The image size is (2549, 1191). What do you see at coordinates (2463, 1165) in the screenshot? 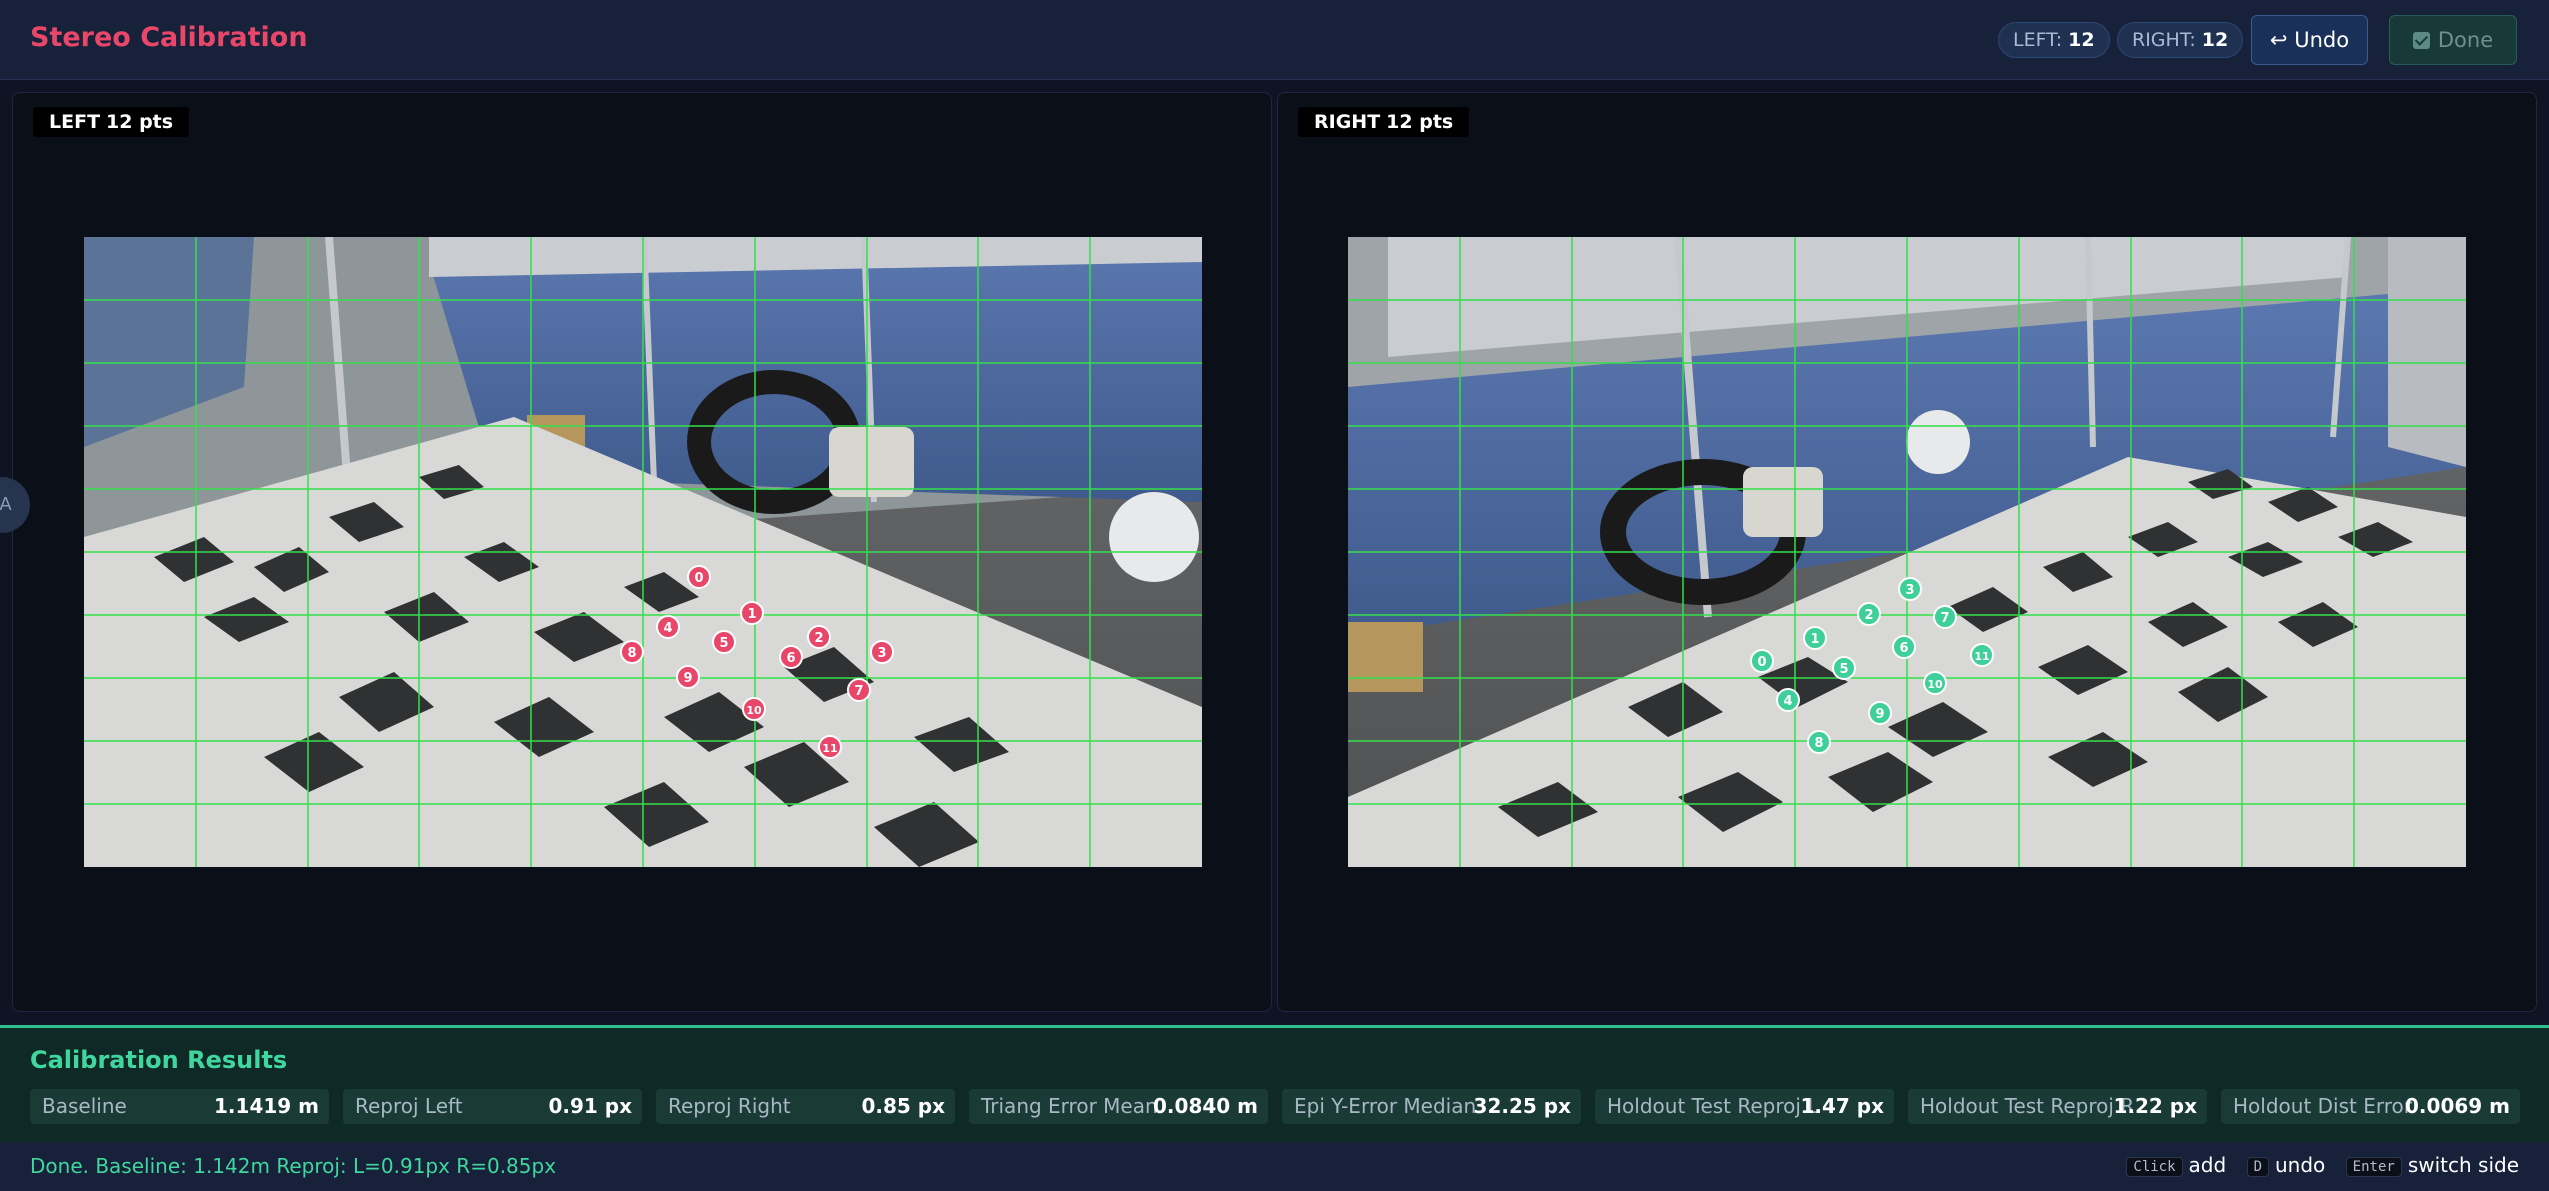
I see `shortcut-action: switch side` at bounding box center [2463, 1165].